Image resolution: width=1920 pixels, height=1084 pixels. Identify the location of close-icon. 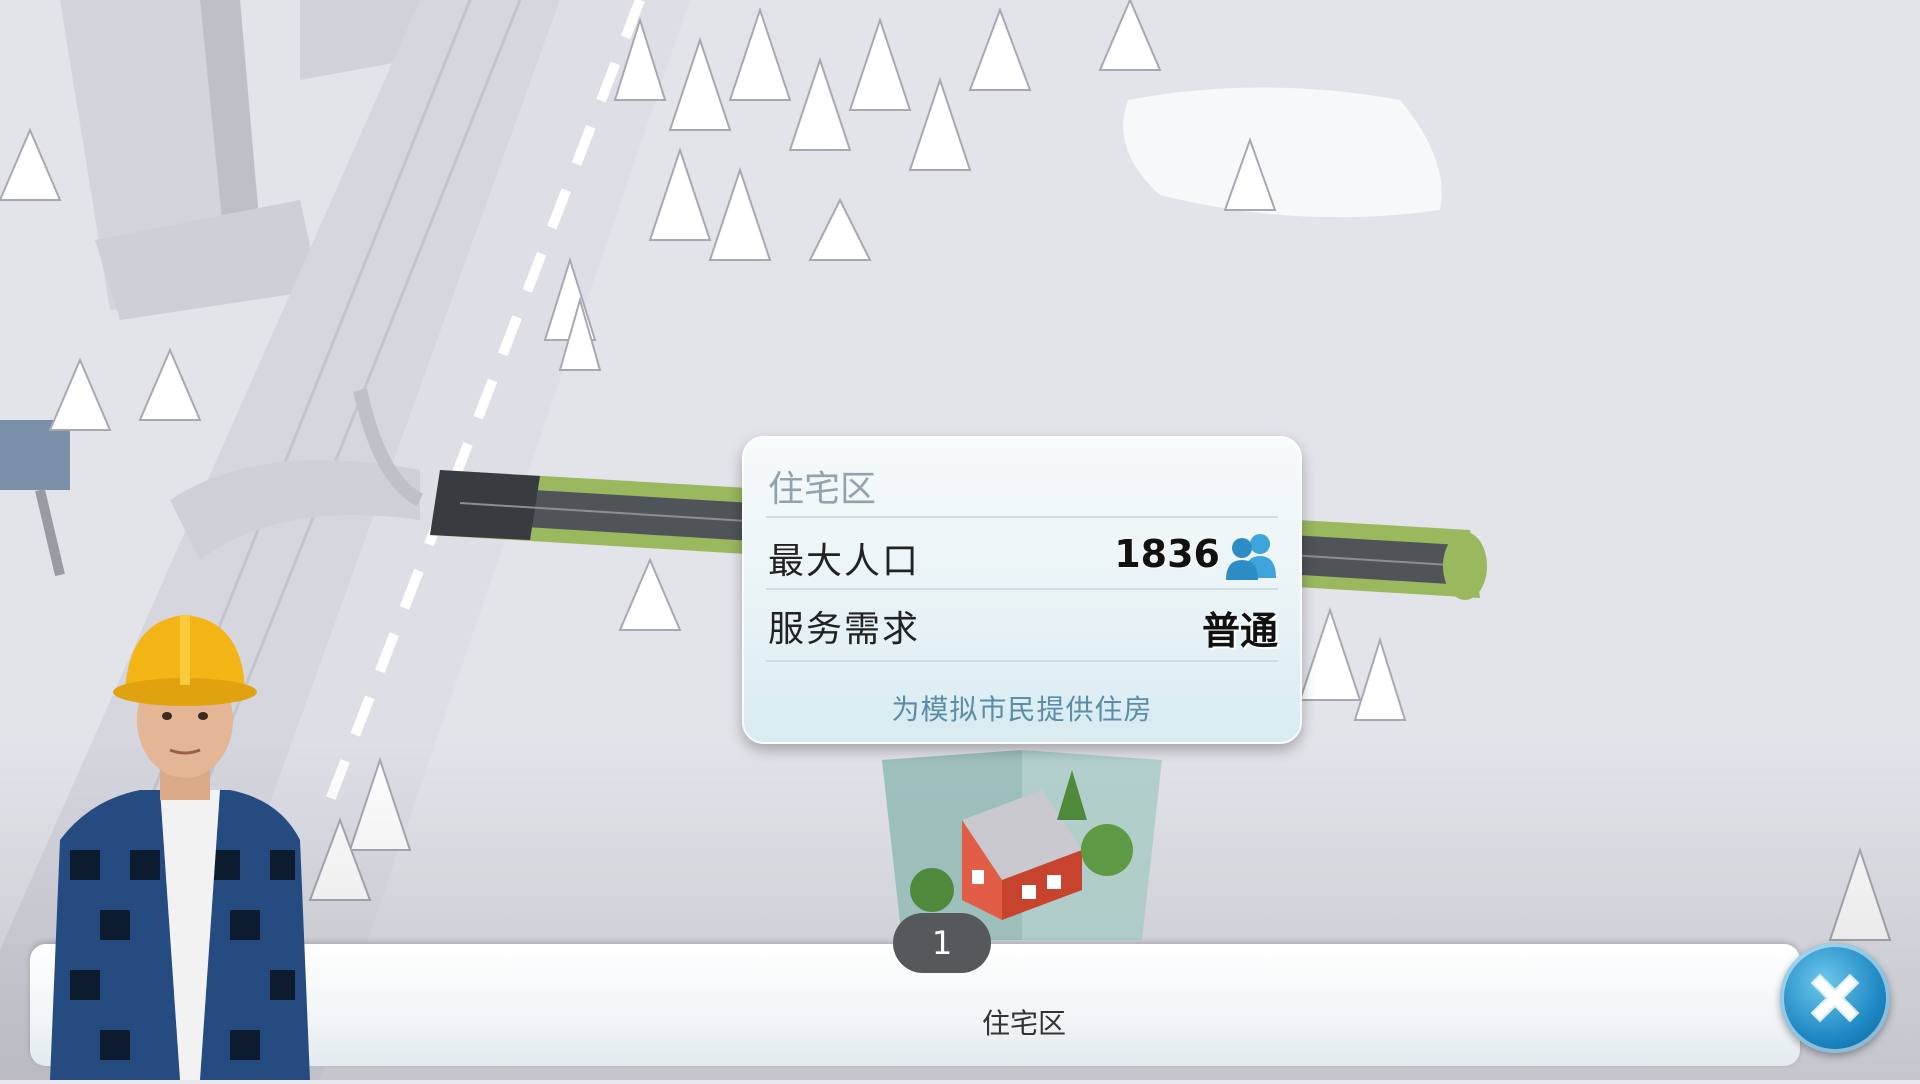
(1835, 998).